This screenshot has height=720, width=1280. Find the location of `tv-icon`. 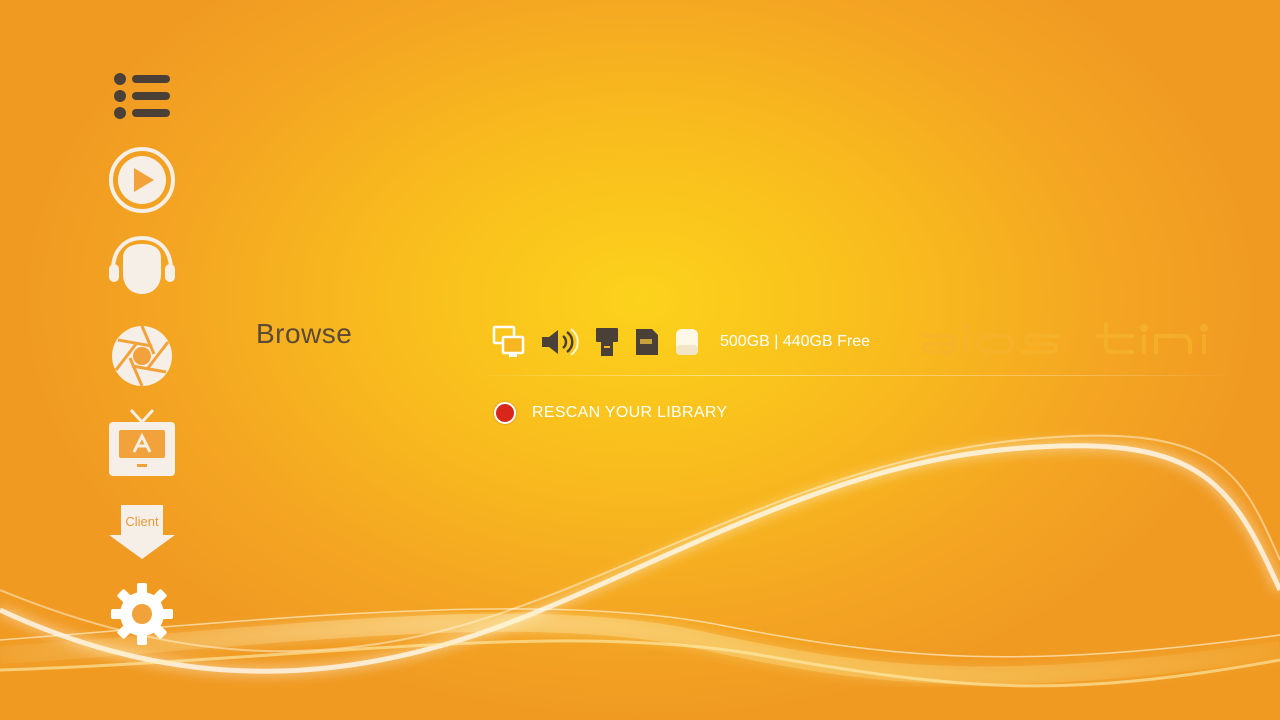

tv-icon is located at coordinates (142, 442).